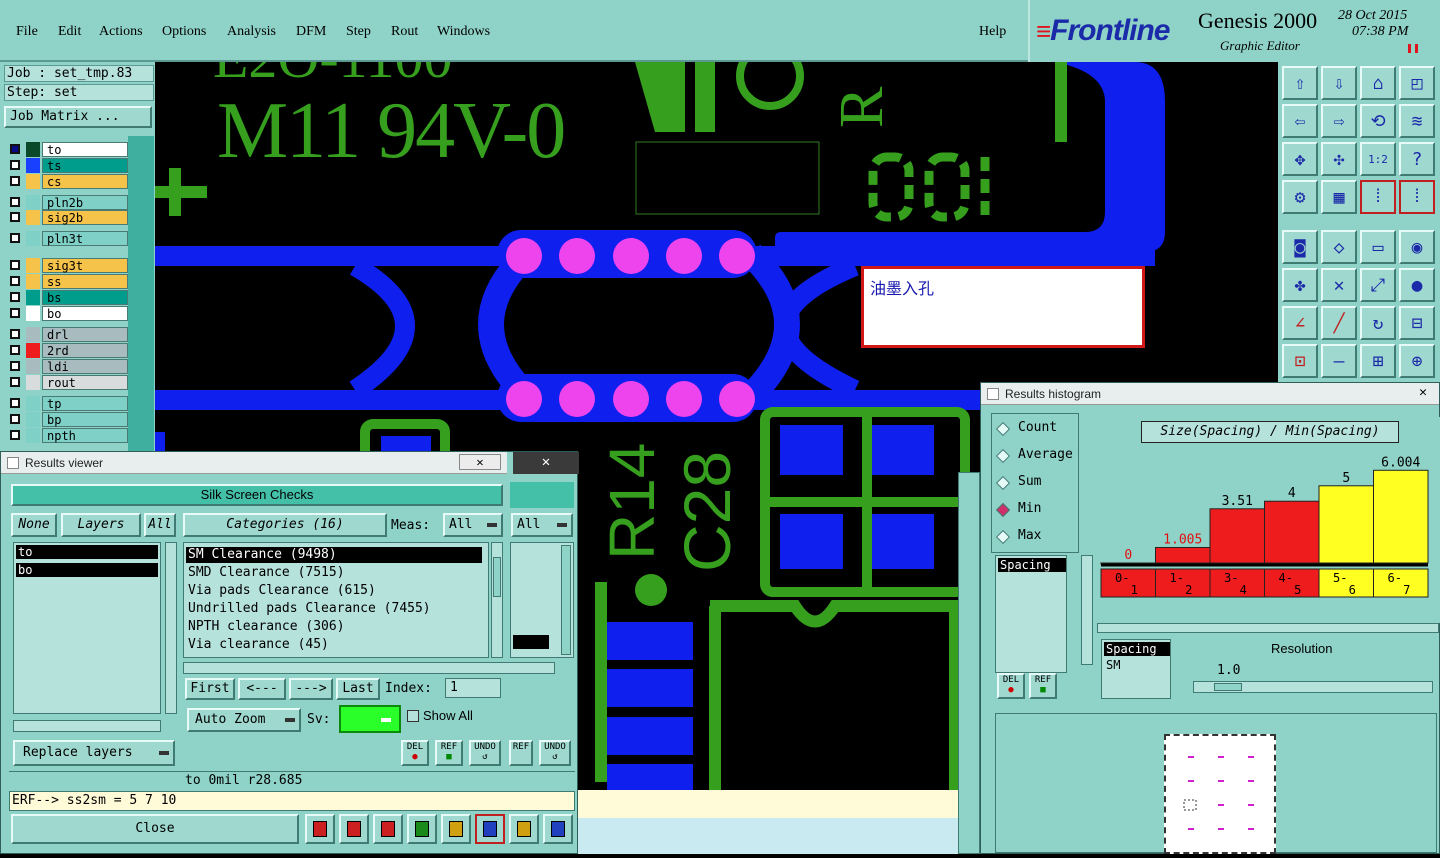  What do you see at coordinates (1300, 247) in the screenshot?
I see `tool-button: ◙` at bounding box center [1300, 247].